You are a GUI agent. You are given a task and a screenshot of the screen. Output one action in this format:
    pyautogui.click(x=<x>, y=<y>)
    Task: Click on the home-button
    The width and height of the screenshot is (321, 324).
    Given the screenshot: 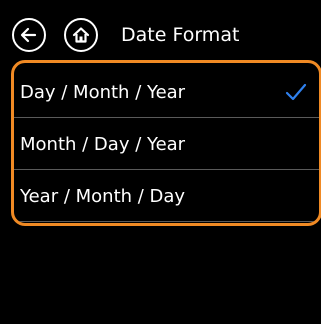 What is the action you would take?
    pyautogui.click(x=81, y=35)
    